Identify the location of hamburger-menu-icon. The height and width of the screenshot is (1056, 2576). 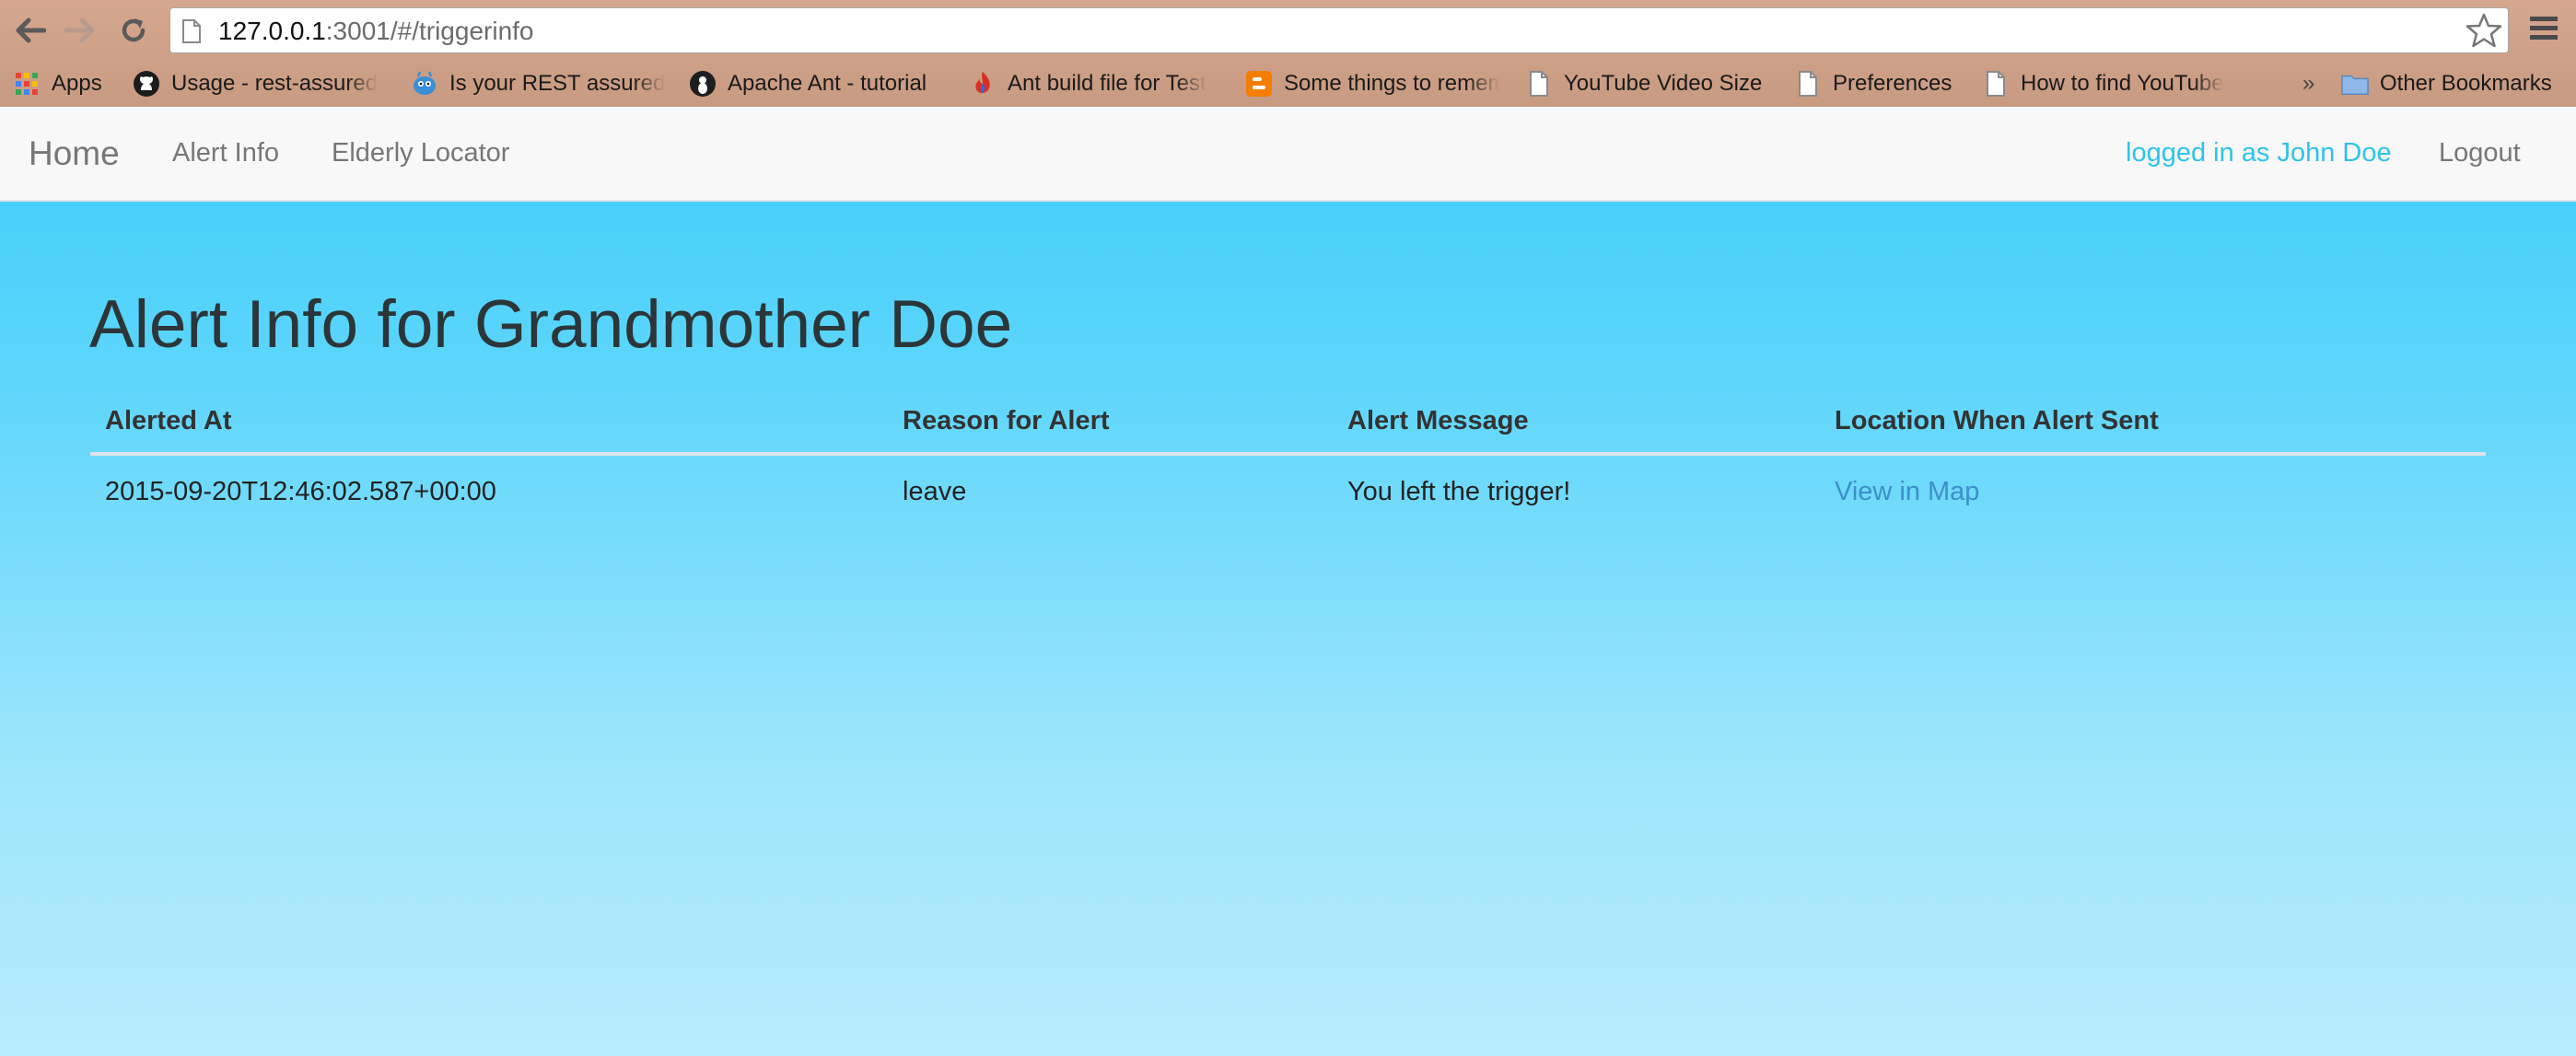
(2544, 28).